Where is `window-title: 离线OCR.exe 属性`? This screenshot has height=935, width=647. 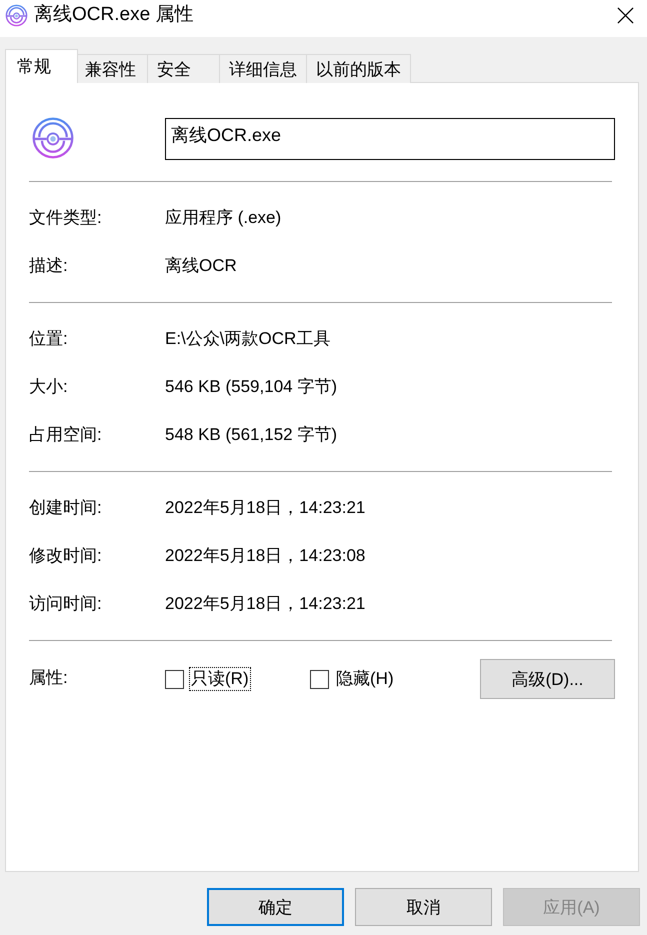 window-title: 离线OCR.exe 属性 is located at coordinates (114, 15).